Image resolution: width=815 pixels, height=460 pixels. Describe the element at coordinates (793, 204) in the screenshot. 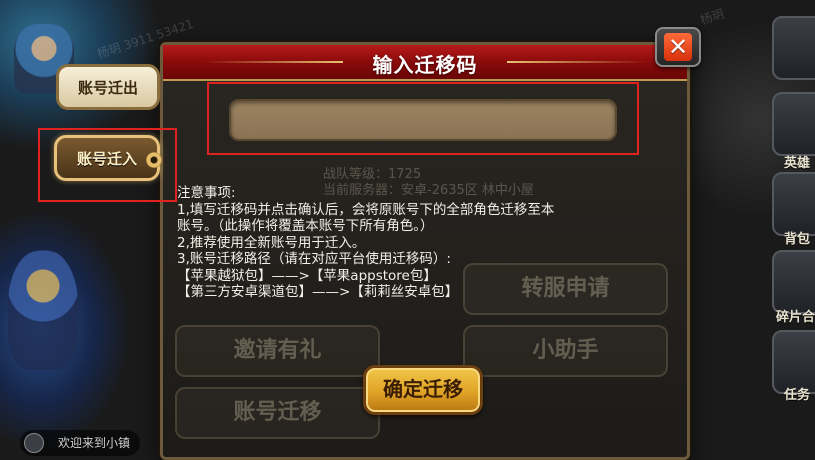

I see `rail-button-bag` at that location.